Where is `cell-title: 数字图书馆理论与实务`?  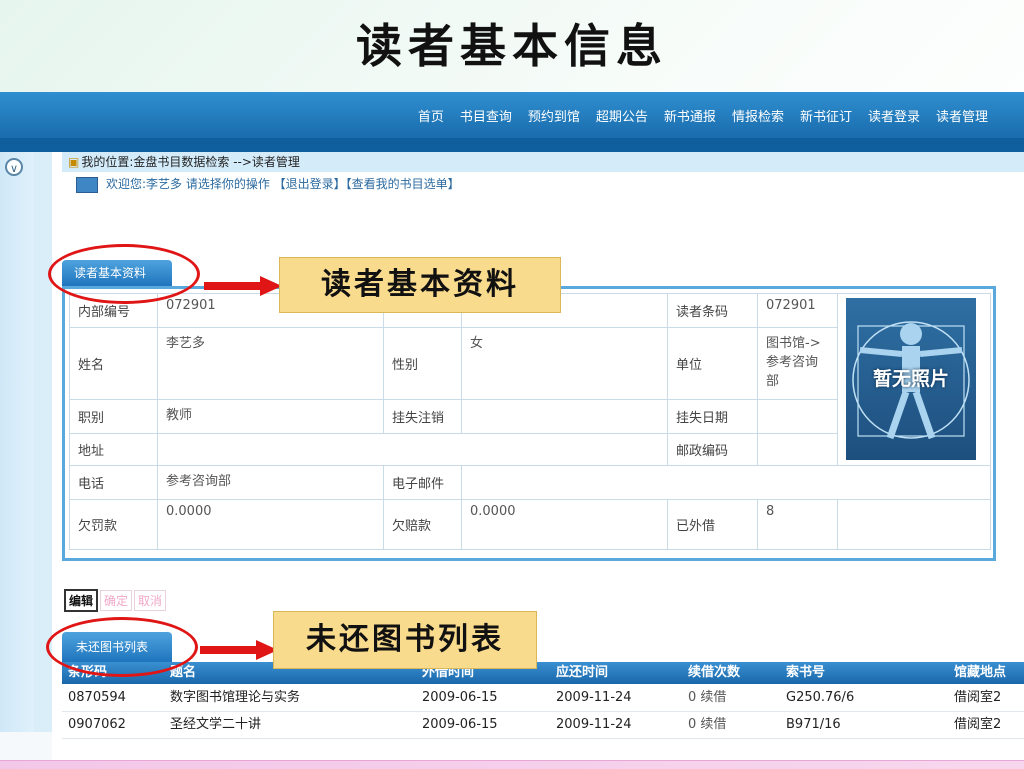
cell-title: 数字图书馆理论与实务 is located at coordinates (235, 698).